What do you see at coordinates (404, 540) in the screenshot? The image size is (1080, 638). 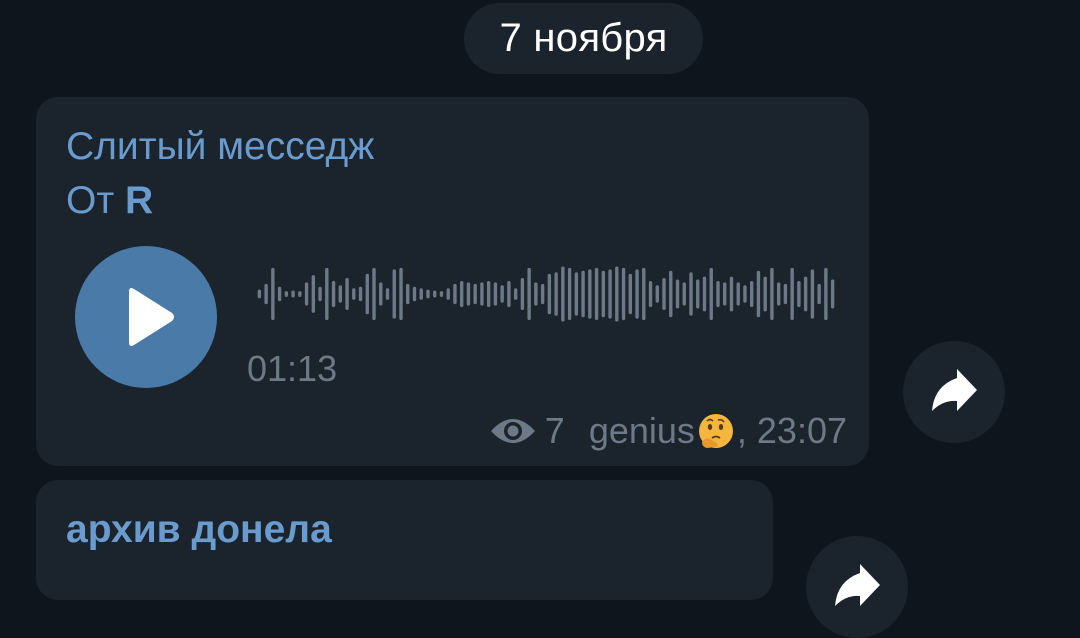 I see `archive-message-bubble: архив донела` at bounding box center [404, 540].